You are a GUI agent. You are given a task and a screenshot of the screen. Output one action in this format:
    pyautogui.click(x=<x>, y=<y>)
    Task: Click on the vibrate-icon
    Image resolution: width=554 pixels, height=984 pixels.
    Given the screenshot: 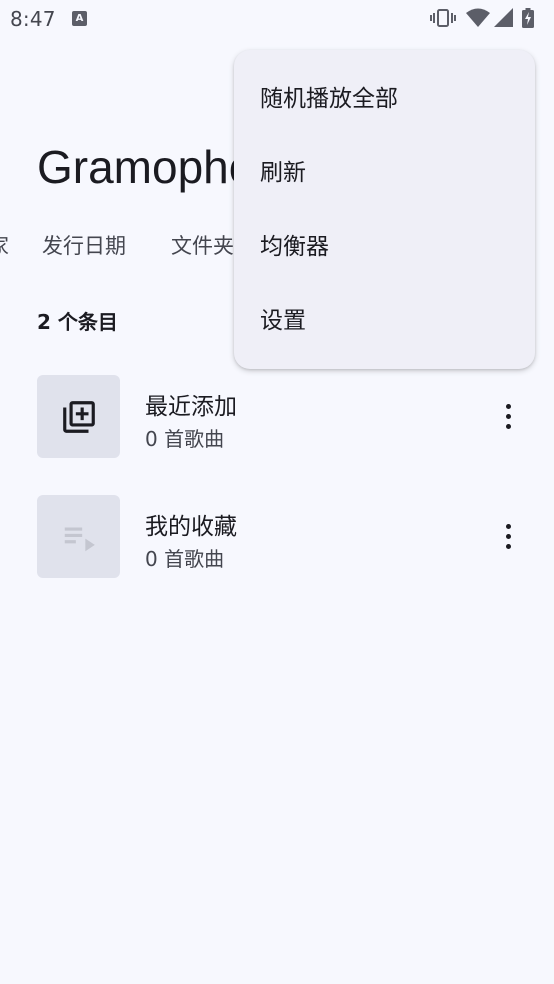 What is the action you would take?
    pyautogui.click(x=443, y=18)
    